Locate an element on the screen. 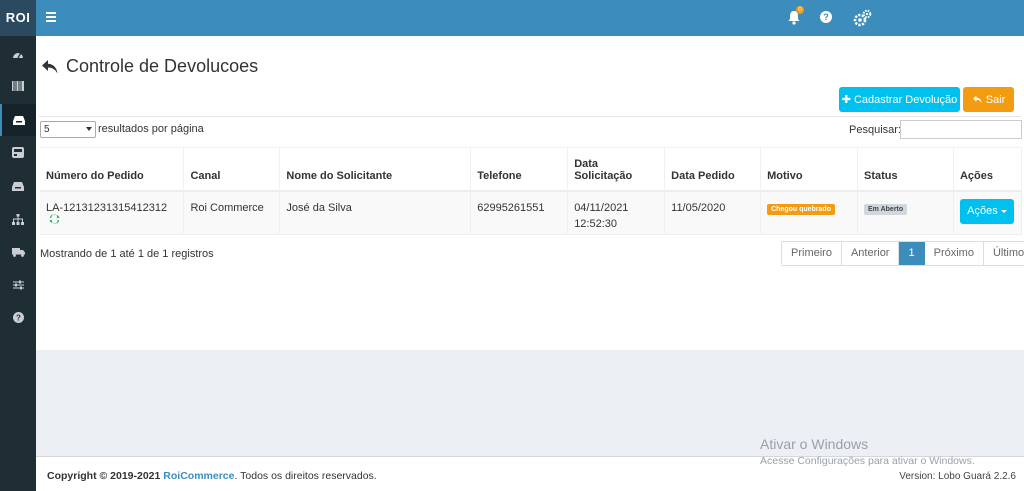  motivo-badge: Chegou quebrado is located at coordinates (801, 209).